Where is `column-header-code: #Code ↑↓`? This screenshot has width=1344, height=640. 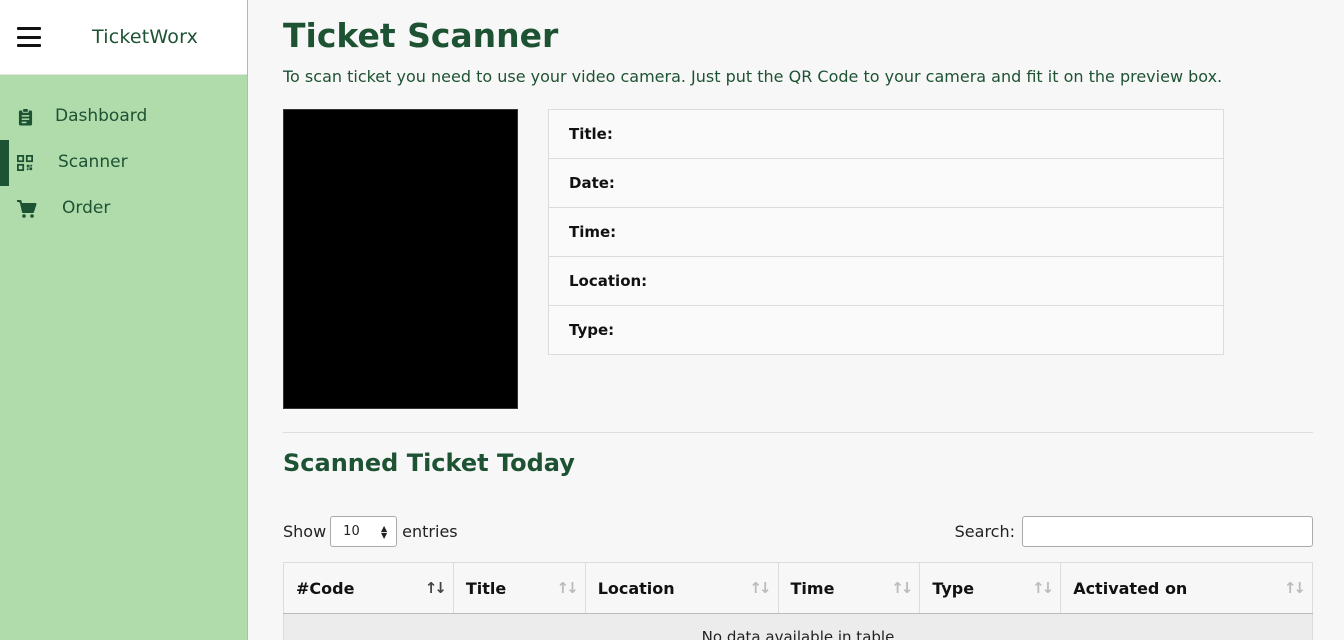
column-header-code: #Code ↑↓ is located at coordinates (368, 588).